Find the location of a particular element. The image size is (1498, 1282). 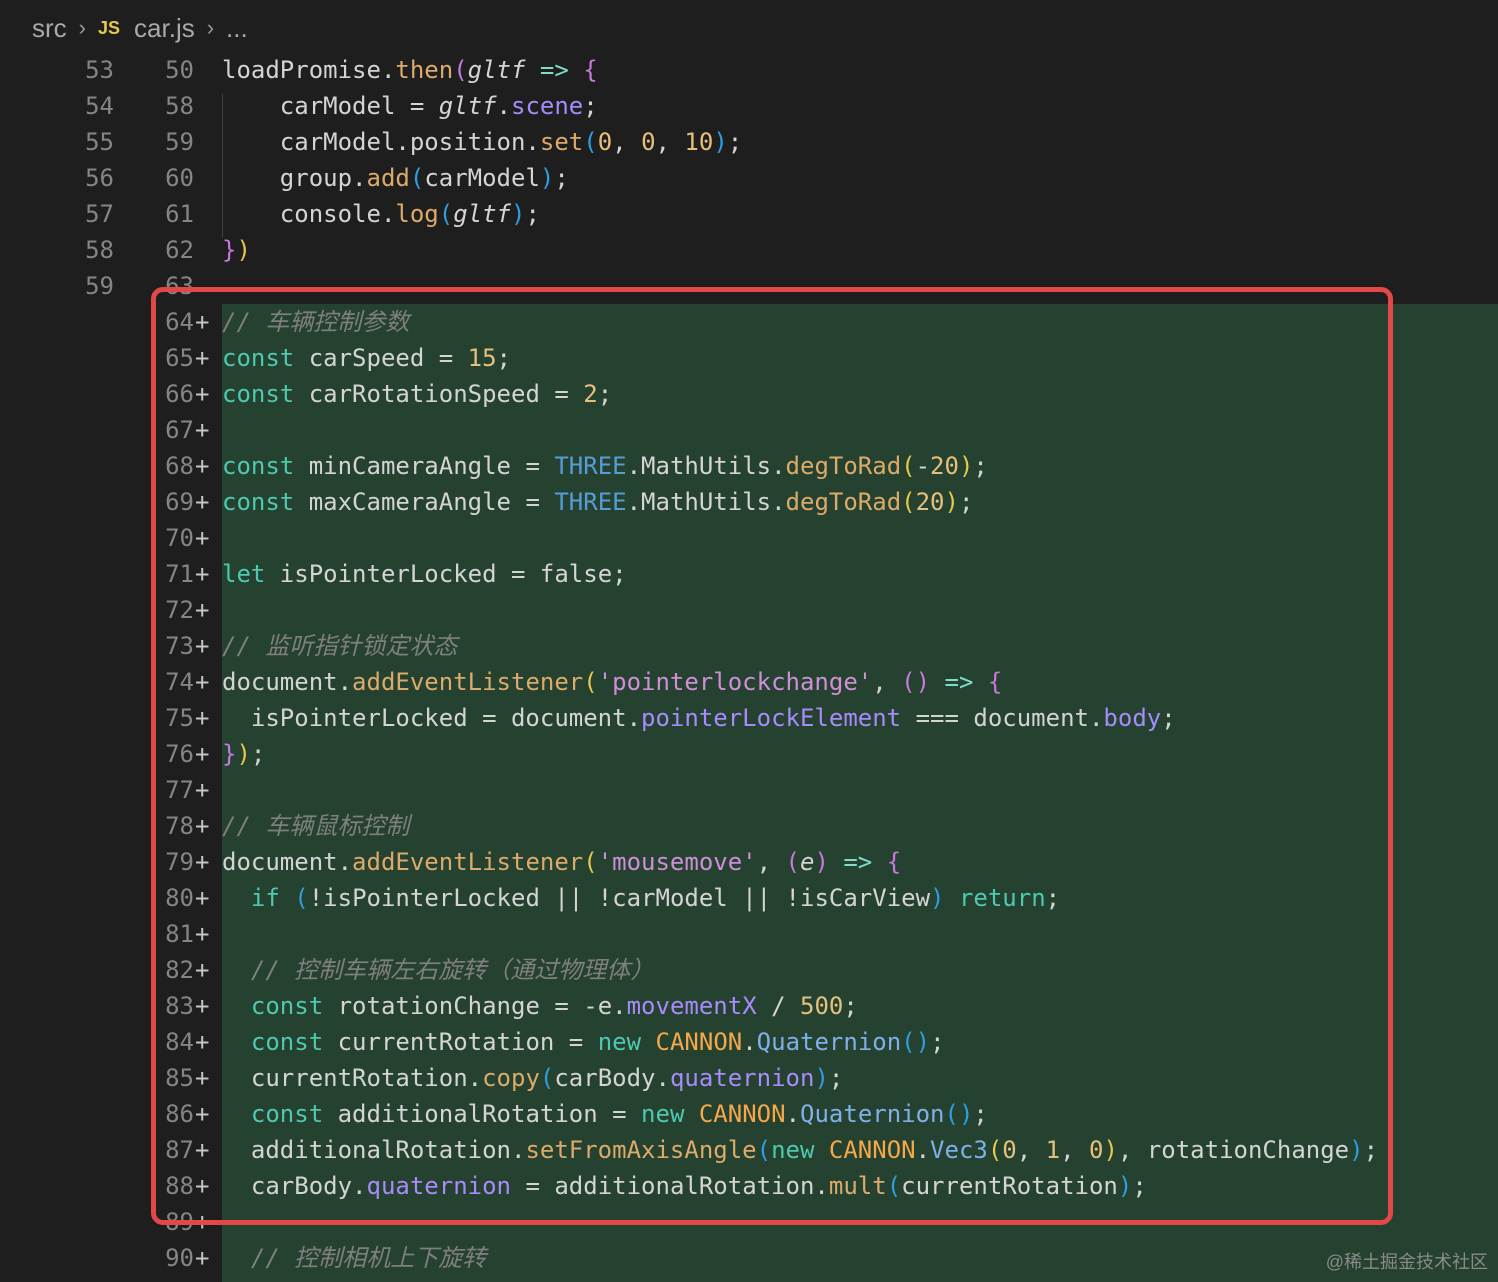

new-line-number: 50 is located at coordinates (179, 70).